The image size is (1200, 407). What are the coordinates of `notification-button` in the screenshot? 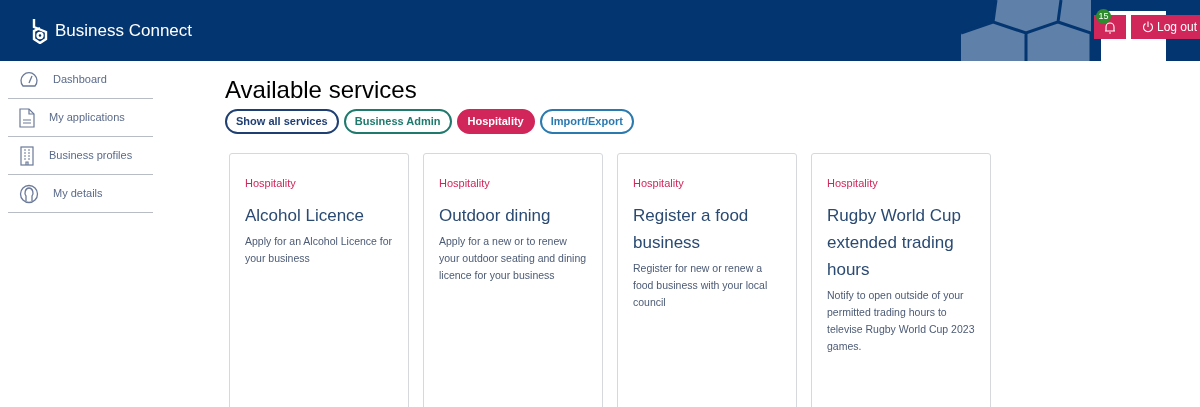 It's located at (1110, 27).